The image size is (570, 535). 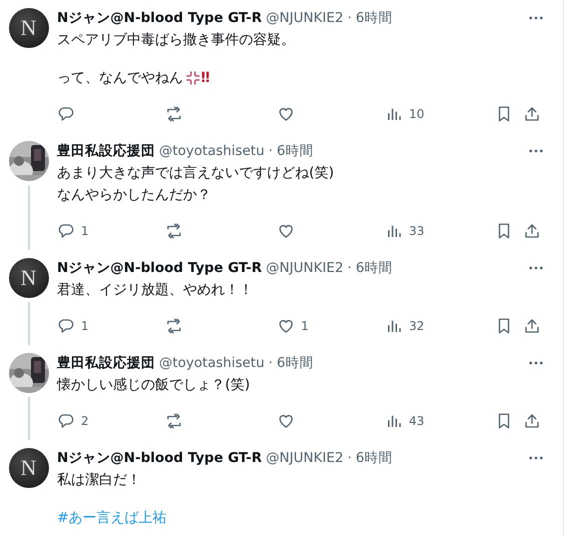 I want to click on view-count: 33, so click(x=416, y=231).